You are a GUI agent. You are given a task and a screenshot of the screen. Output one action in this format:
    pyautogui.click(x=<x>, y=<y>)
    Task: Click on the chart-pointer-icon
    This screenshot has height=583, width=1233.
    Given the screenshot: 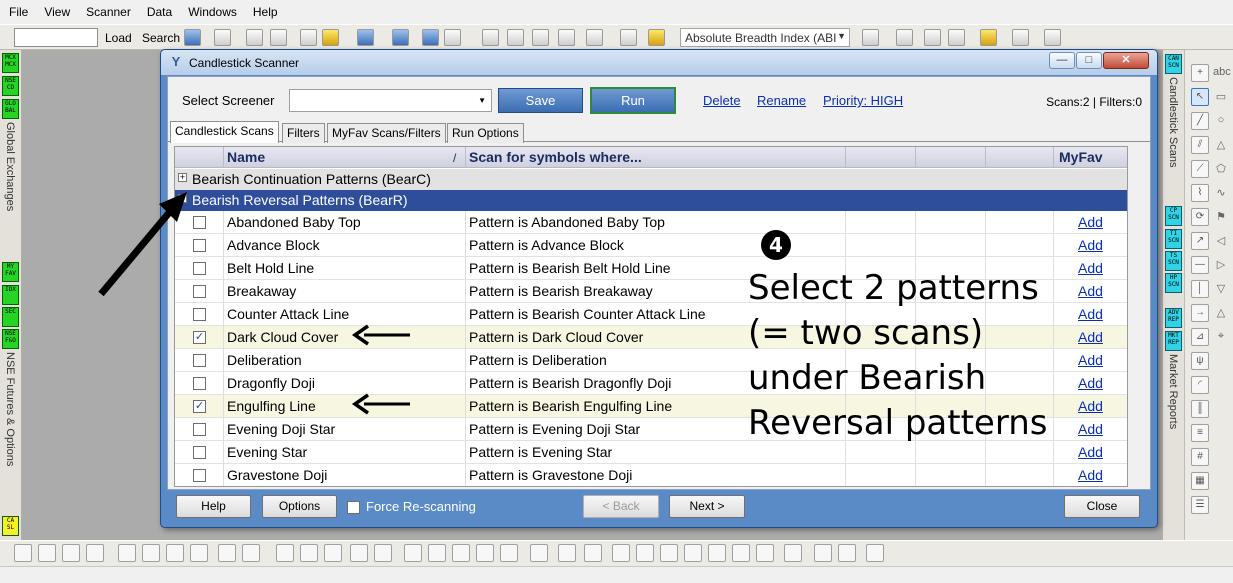 What is the action you would take?
    pyautogui.click(x=192, y=37)
    